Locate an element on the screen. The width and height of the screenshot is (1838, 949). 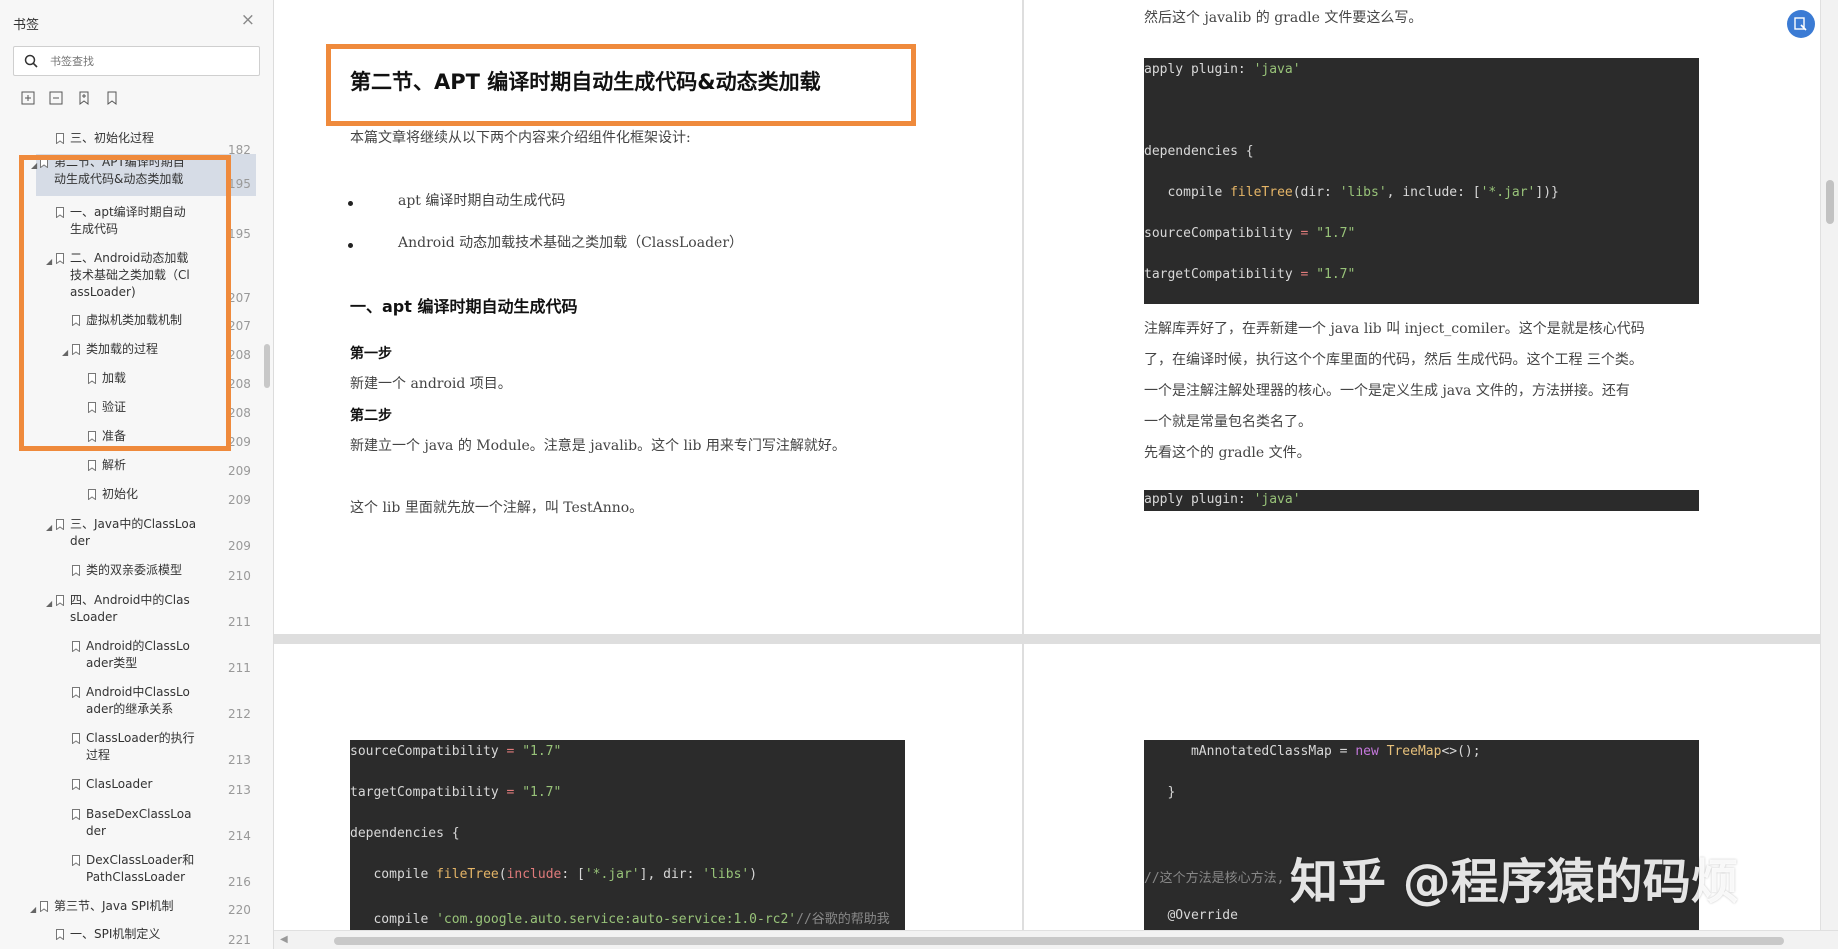
paragraph-line: 先看这个的 gradle 文件。 is located at coordinates (1227, 453).